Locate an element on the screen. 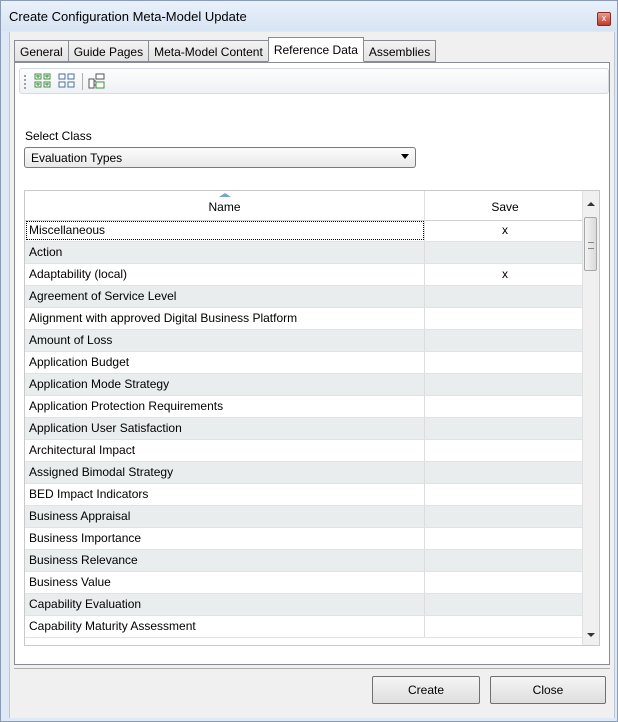 Image resolution: width=618 pixels, height=722 pixels. table-row: Application Budget is located at coordinates (305, 363).